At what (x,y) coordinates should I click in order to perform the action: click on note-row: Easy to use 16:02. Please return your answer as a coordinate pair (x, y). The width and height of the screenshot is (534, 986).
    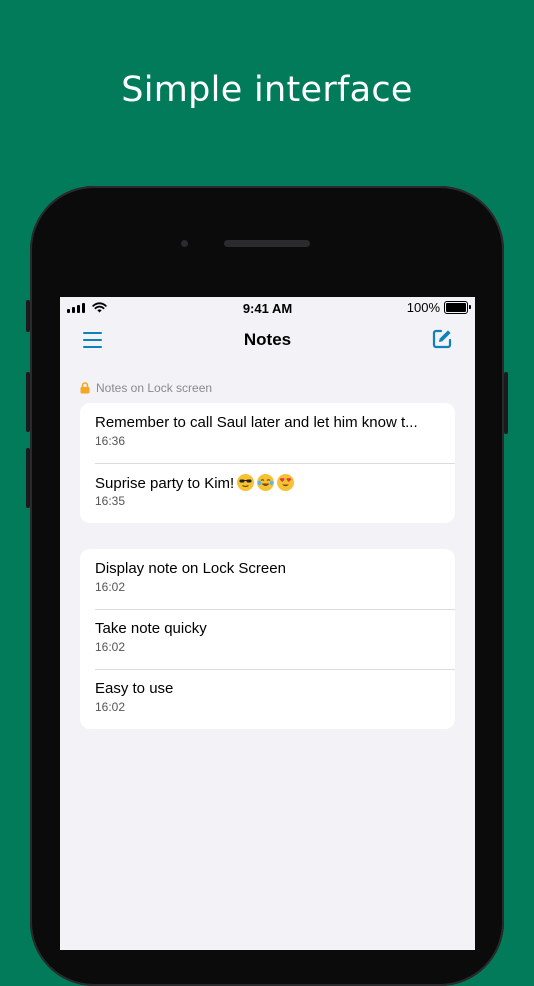
    Looking at the image, I should click on (267, 699).